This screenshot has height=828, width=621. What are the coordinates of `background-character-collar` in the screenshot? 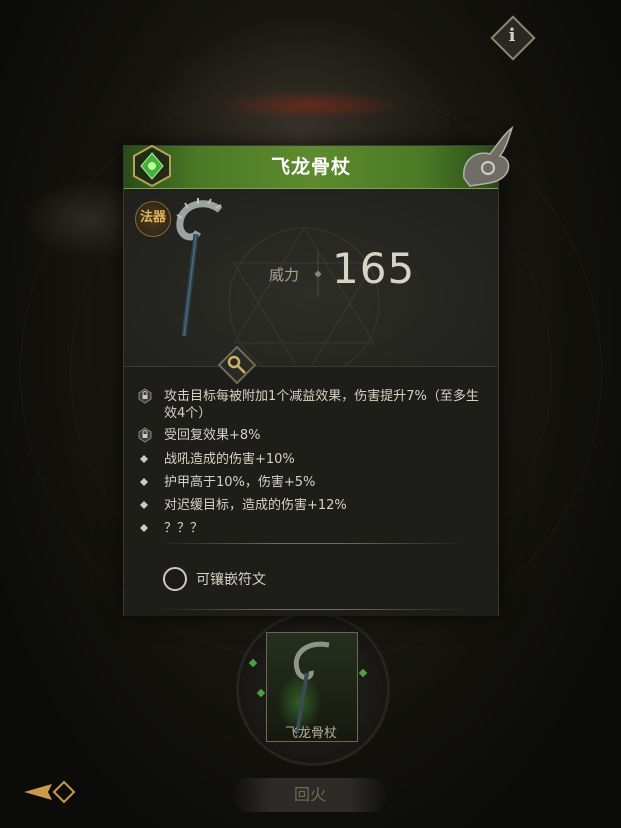 It's located at (310, 105).